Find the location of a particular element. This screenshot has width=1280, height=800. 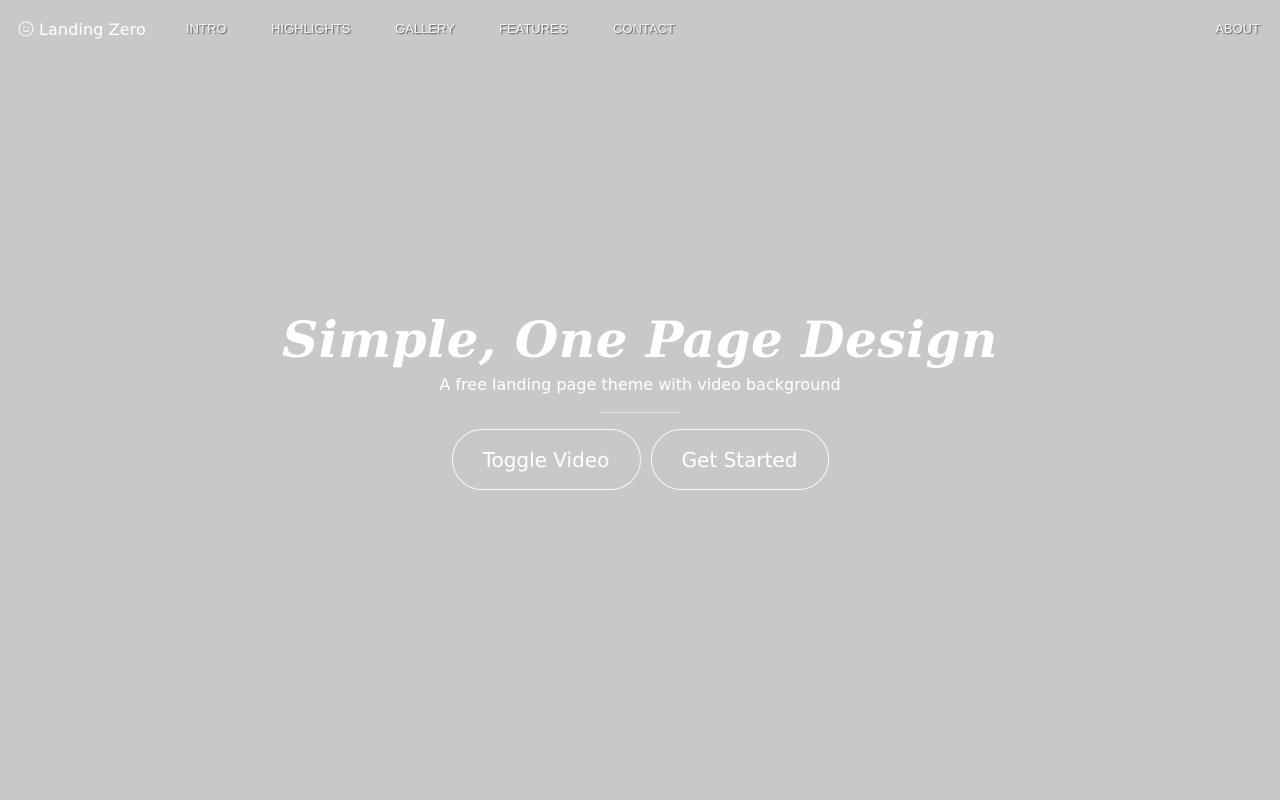

brand-link: Landing Zero is located at coordinates (82, 29).